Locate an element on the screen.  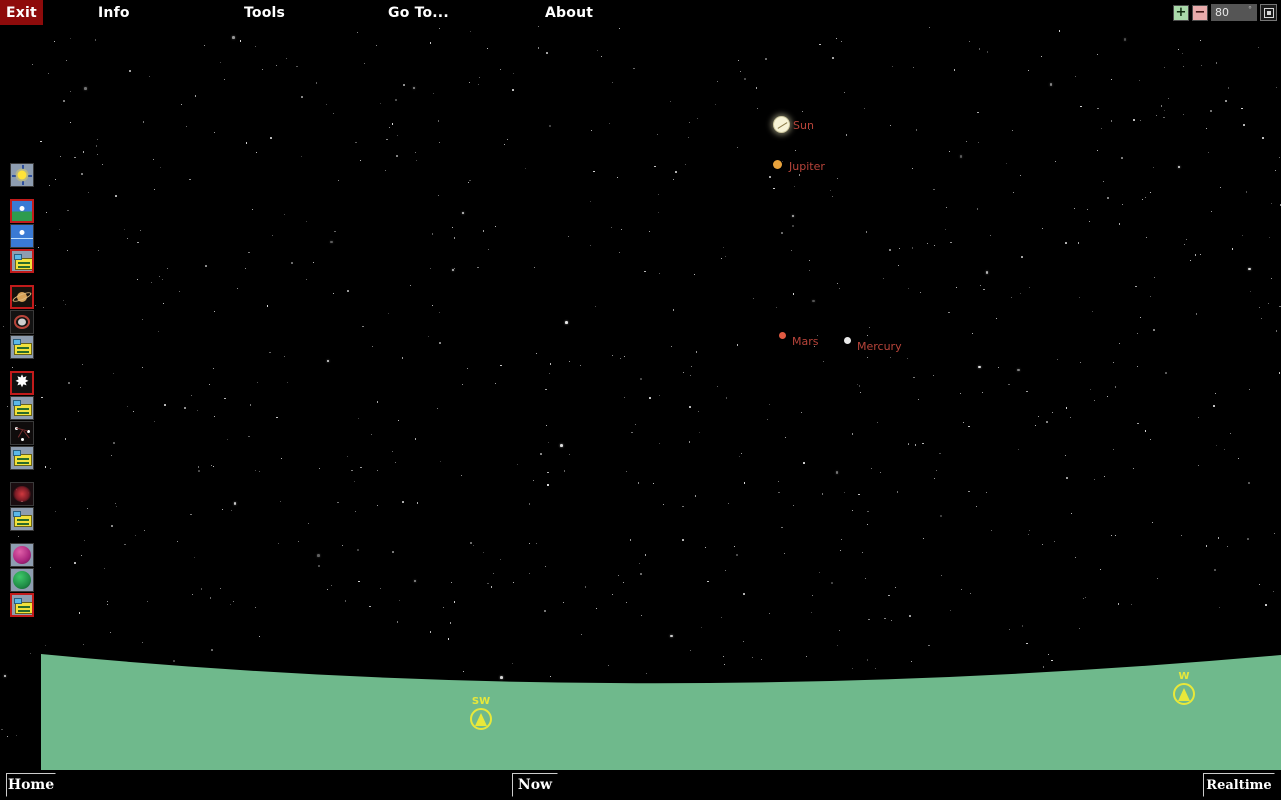
compass-w-ring is located at coordinates (1184, 694).